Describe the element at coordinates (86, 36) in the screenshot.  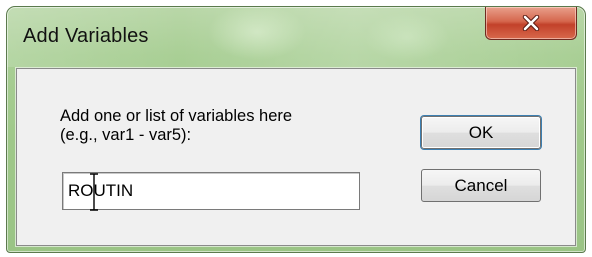
I see `dialog-title: Add Variables` at that location.